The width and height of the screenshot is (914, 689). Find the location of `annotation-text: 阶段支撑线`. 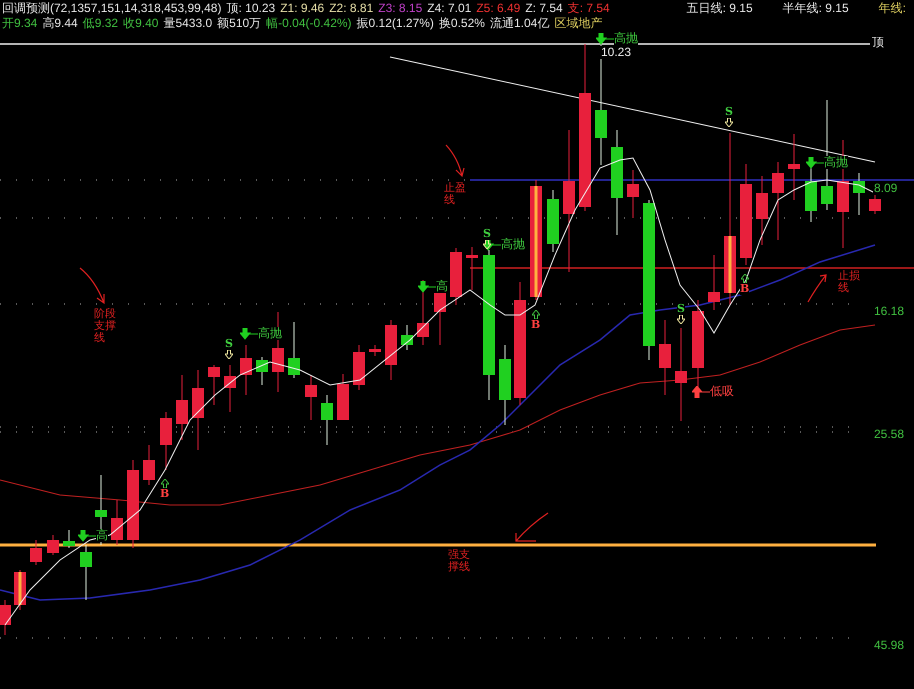

annotation-text: 阶段支撑线 is located at coordinates (105, 326).